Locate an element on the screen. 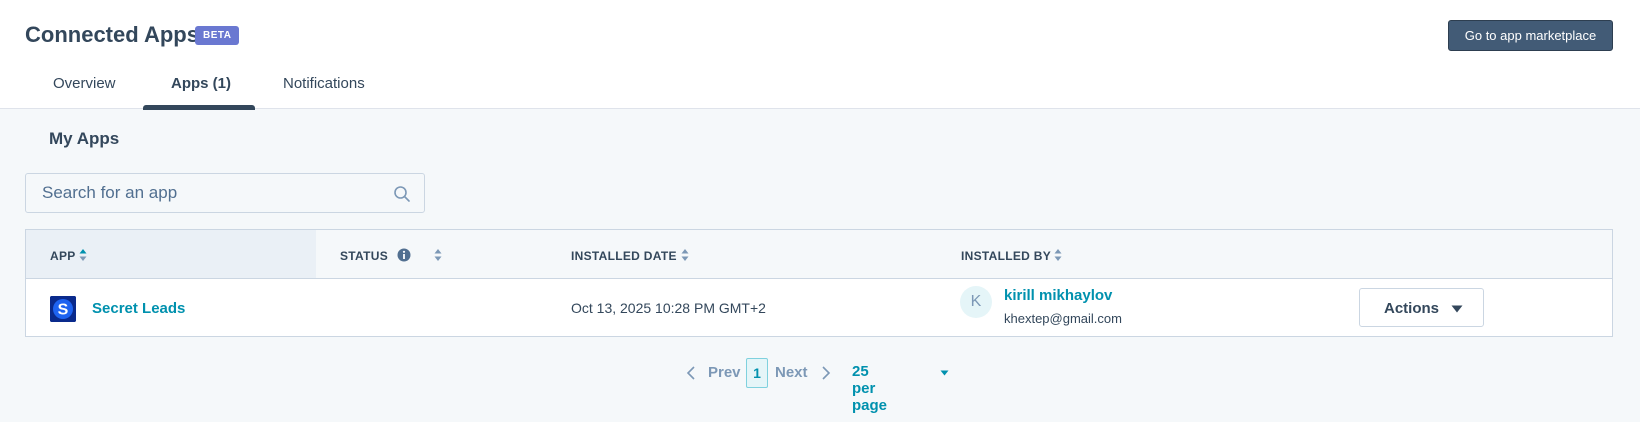  go-to-marketplace-button: Go to app marketplace is located at coordinates (1530, 35).